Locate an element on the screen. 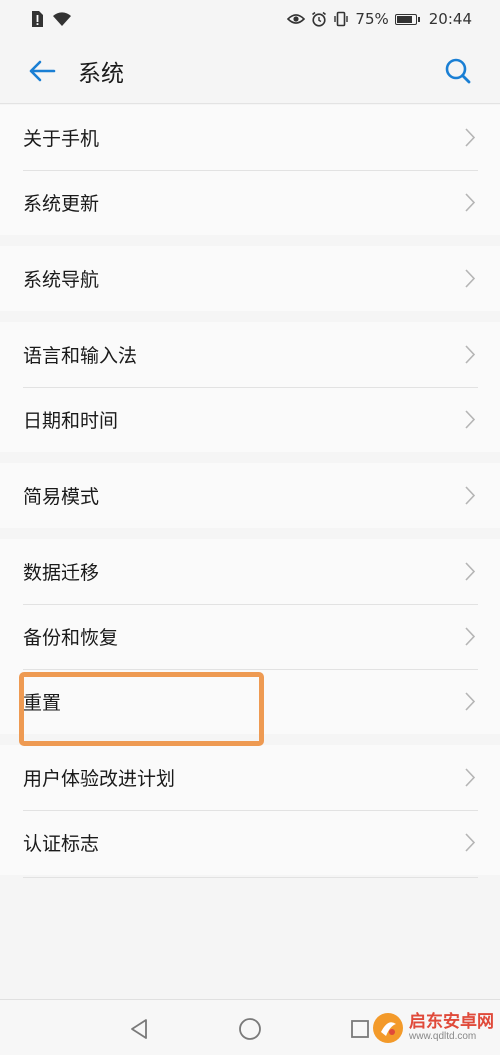 This screenshot has width=500, height=1055. search-button is located at coordinates (458, 71).